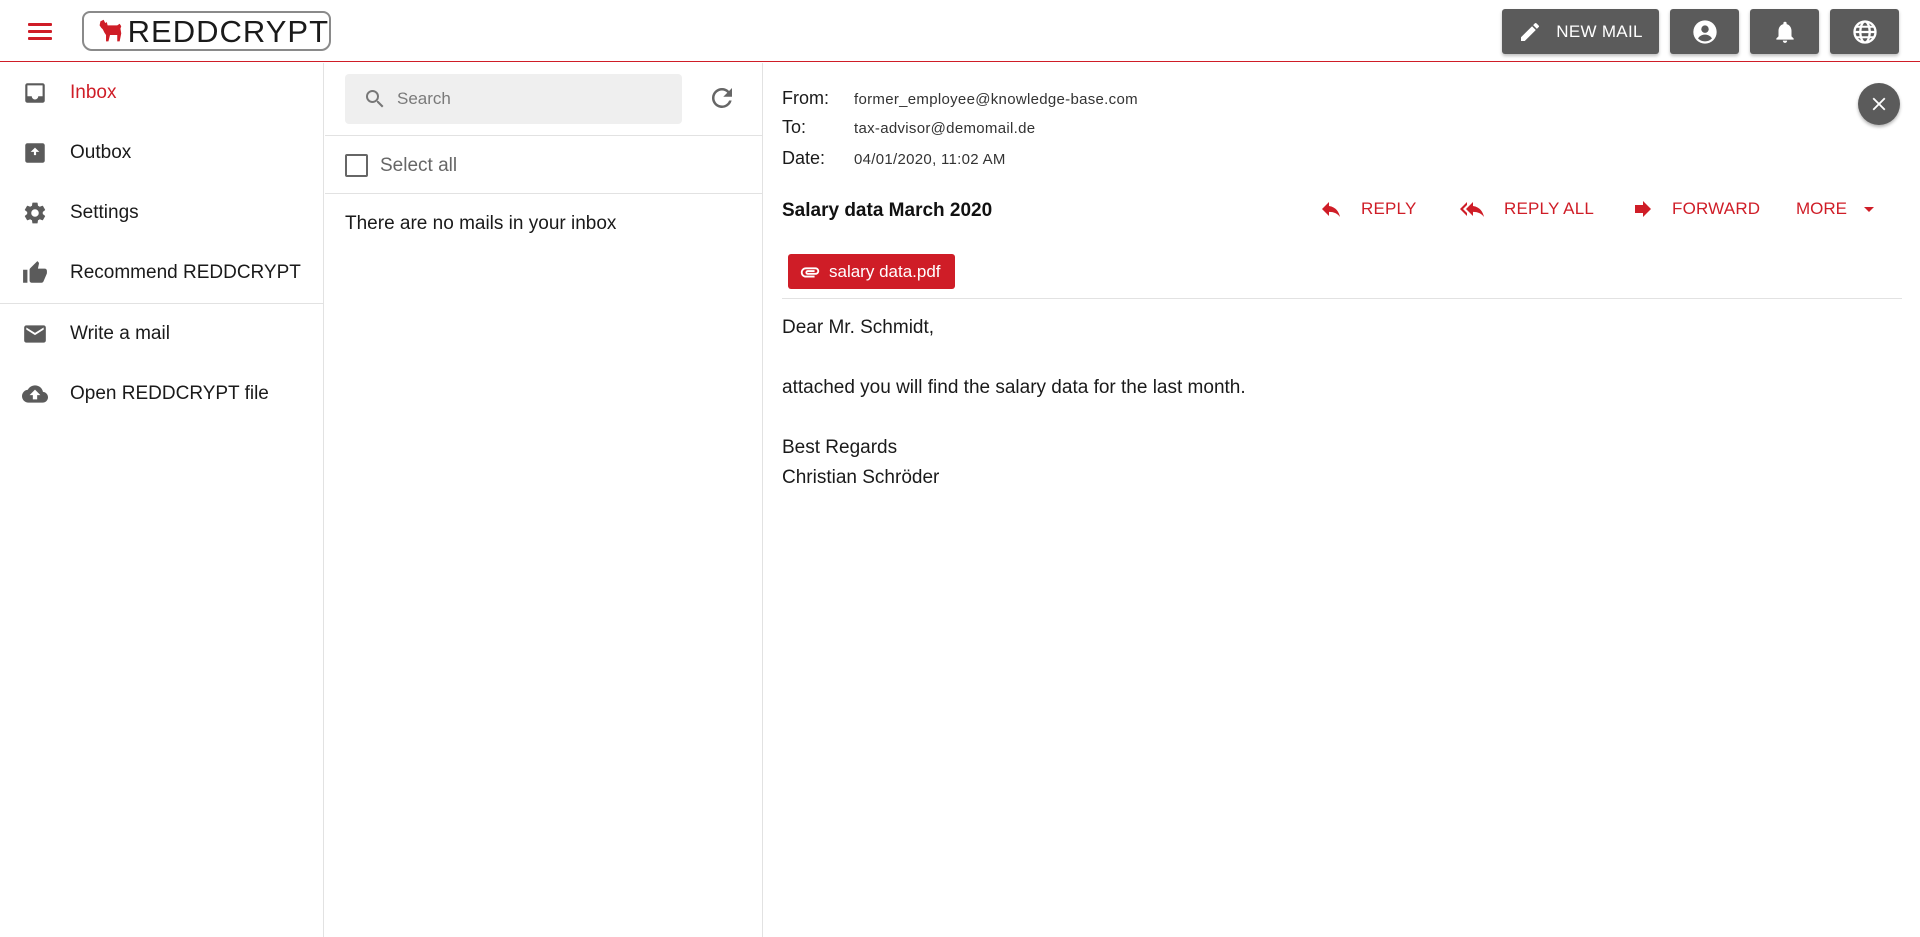 The width and height of the screenshot is (1920, 937). Describe the element at coordinates (161, 213) in the screenshot. I see `sidebar-item-settings: Settings` at that location.